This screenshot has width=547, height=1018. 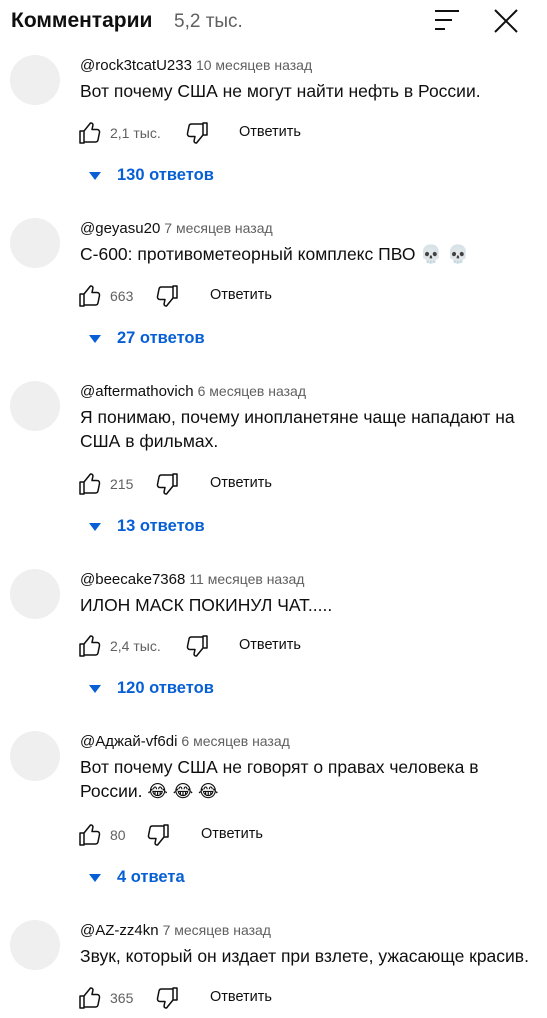 What do you see at coordinates (120, 228) in the screenshot?
I see `comment-author: @geyasu20` at bounding box center [120, 228].